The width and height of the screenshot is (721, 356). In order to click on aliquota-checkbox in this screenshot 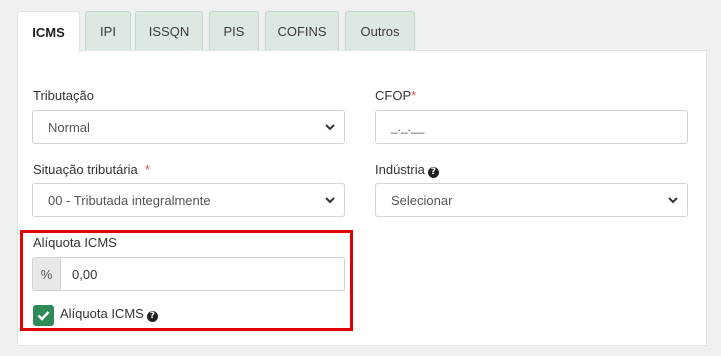, I will do `click(43, 315)`.